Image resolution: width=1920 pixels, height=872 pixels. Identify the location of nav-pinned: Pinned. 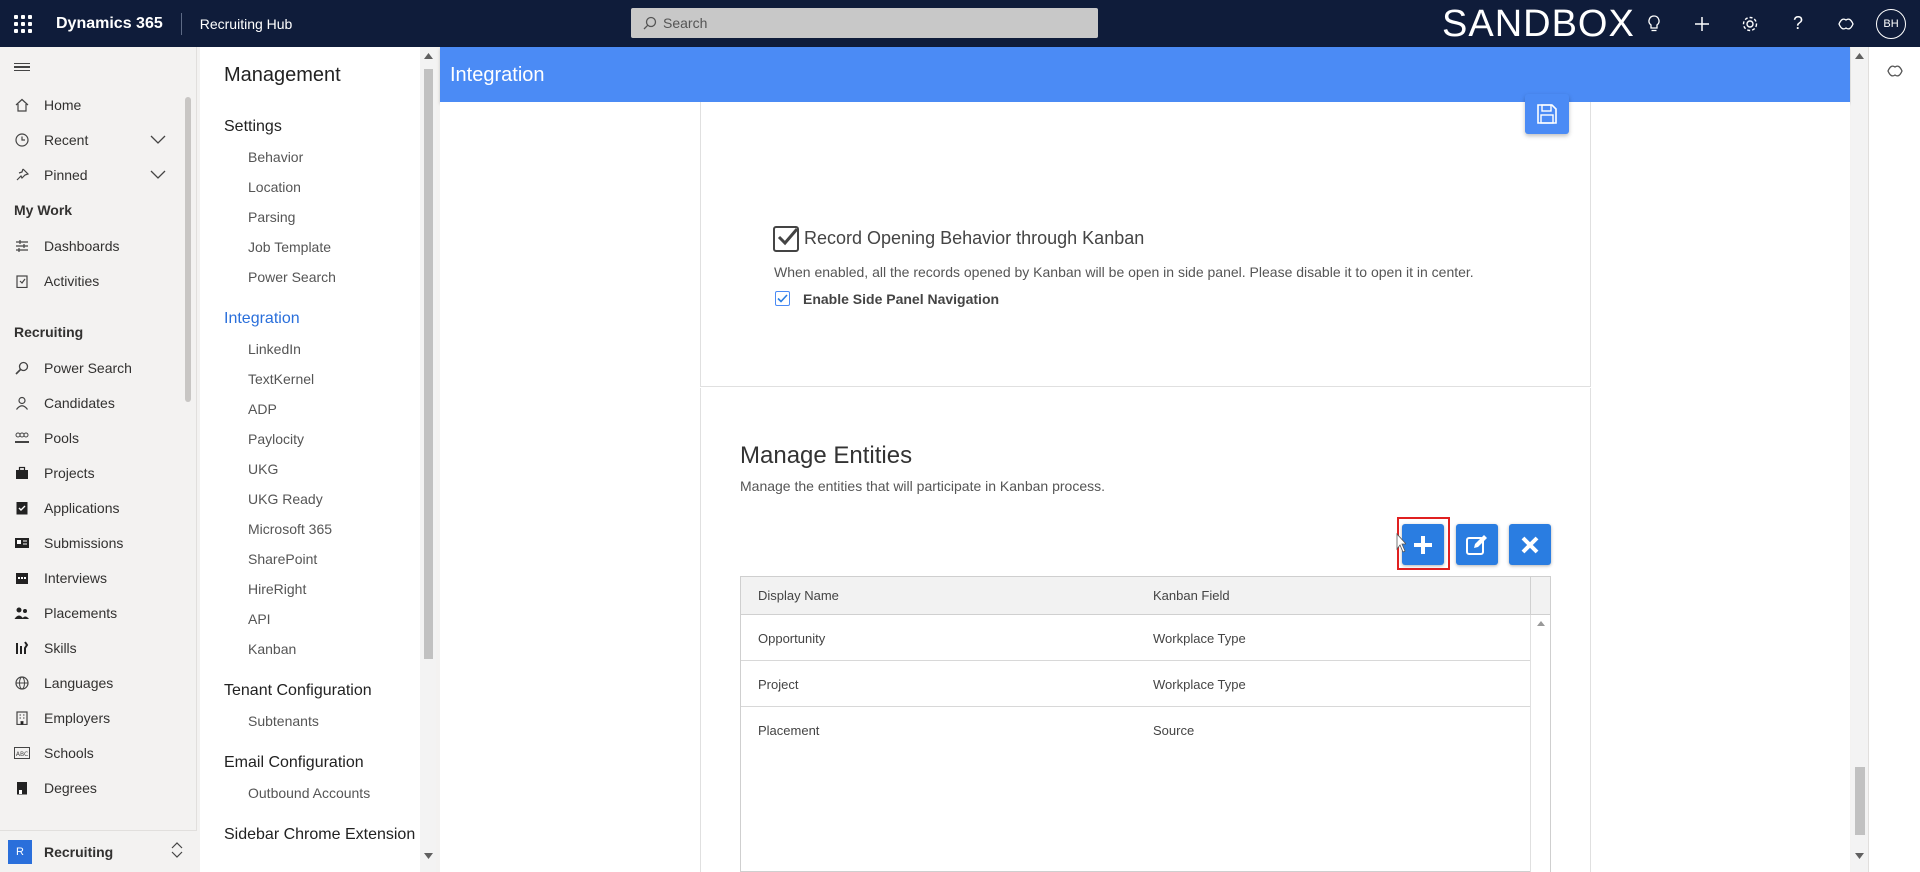
(98, 174).